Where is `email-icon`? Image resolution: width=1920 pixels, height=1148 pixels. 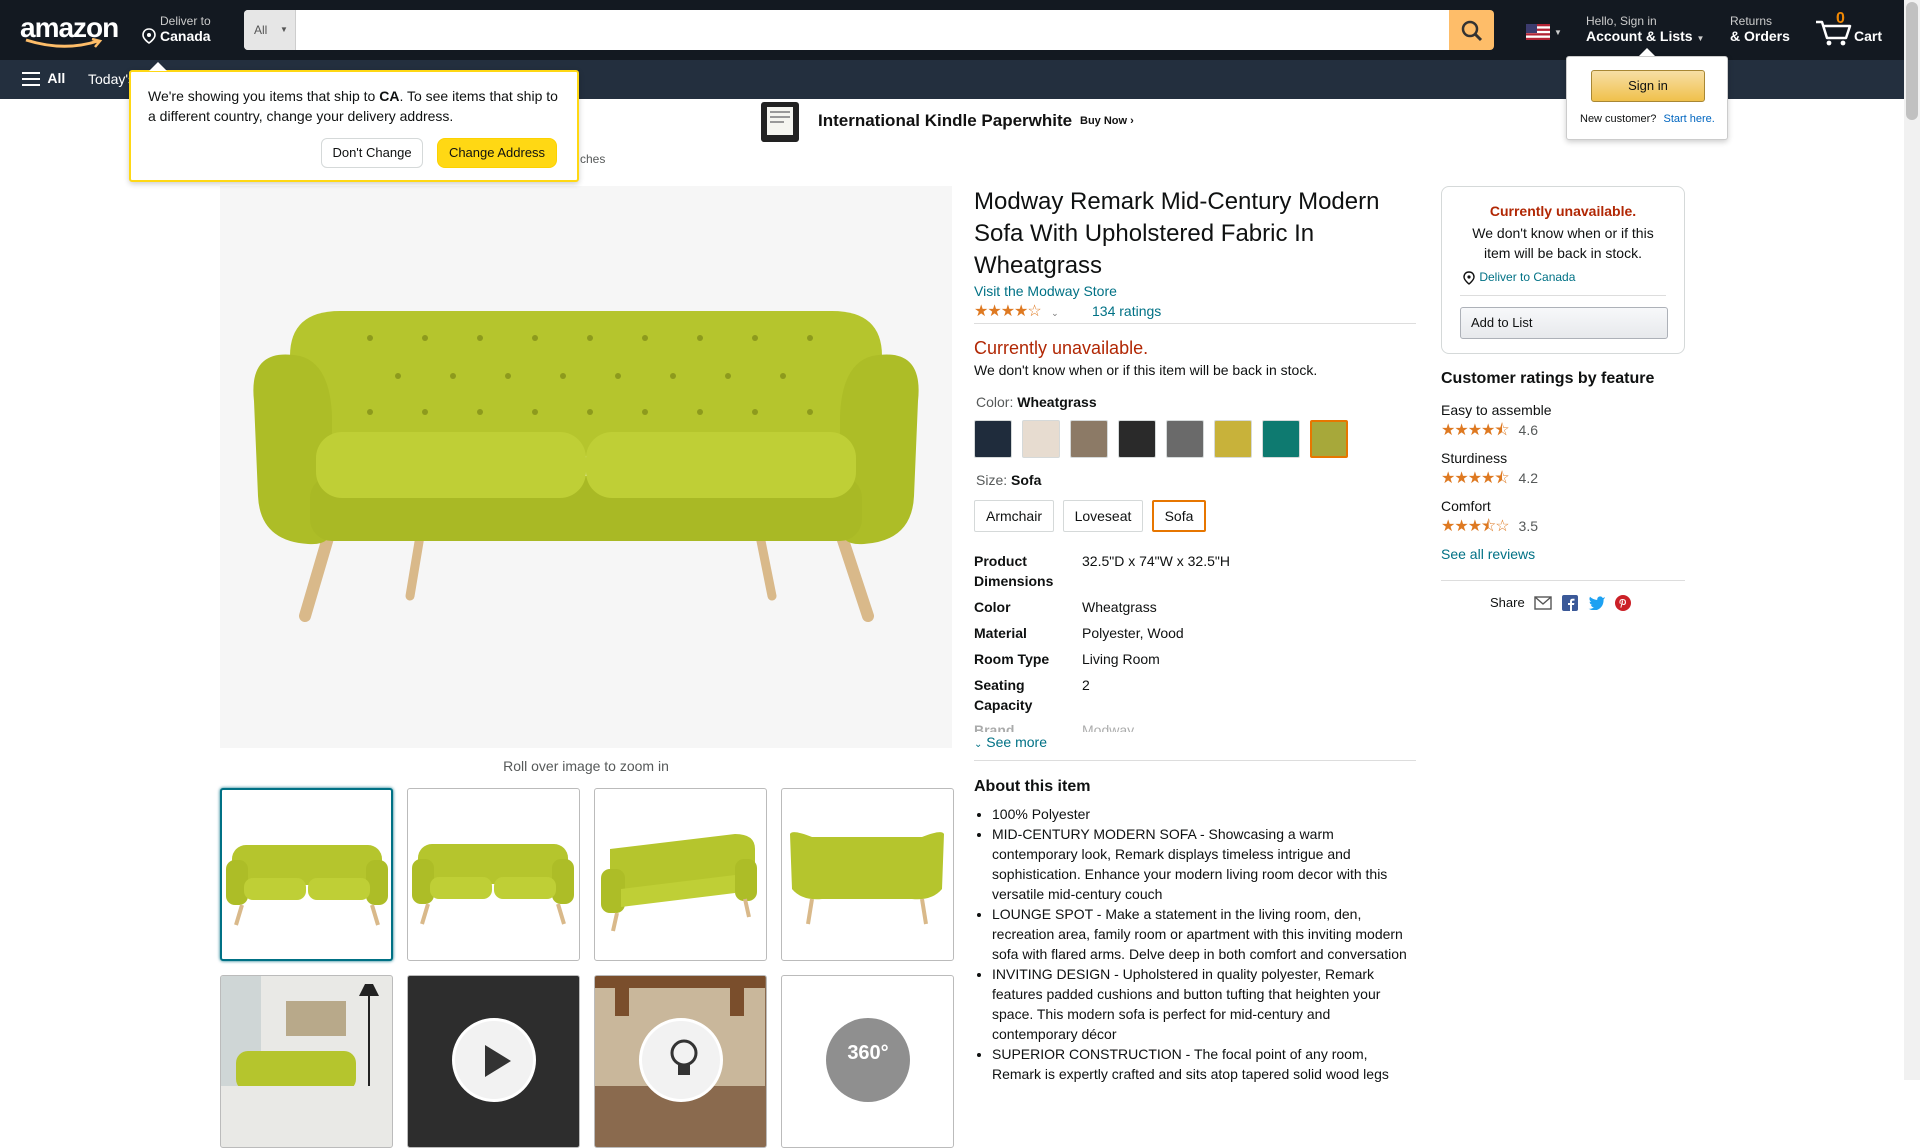
email-icon is located at coordinates (1543, 602).